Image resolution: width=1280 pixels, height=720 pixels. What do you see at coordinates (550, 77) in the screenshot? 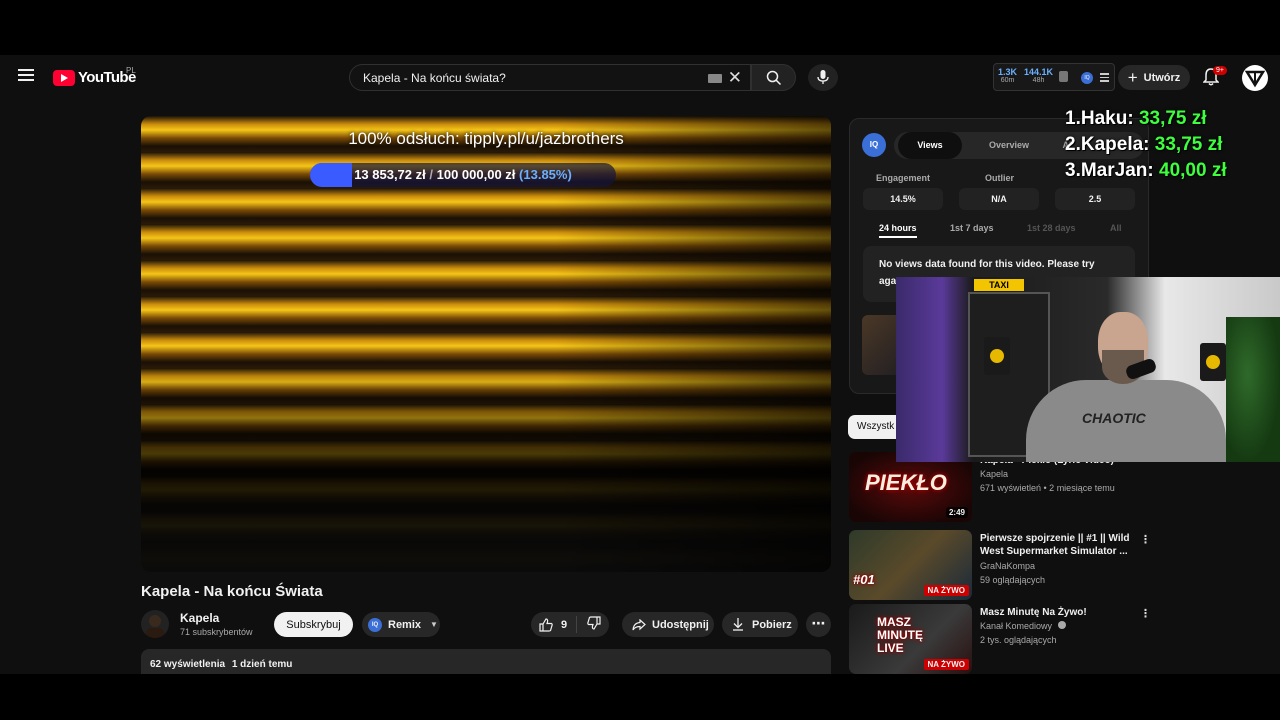
I see `search-input: Kapela - Na końcu świata? ✕` at bounding box center [550, 77].